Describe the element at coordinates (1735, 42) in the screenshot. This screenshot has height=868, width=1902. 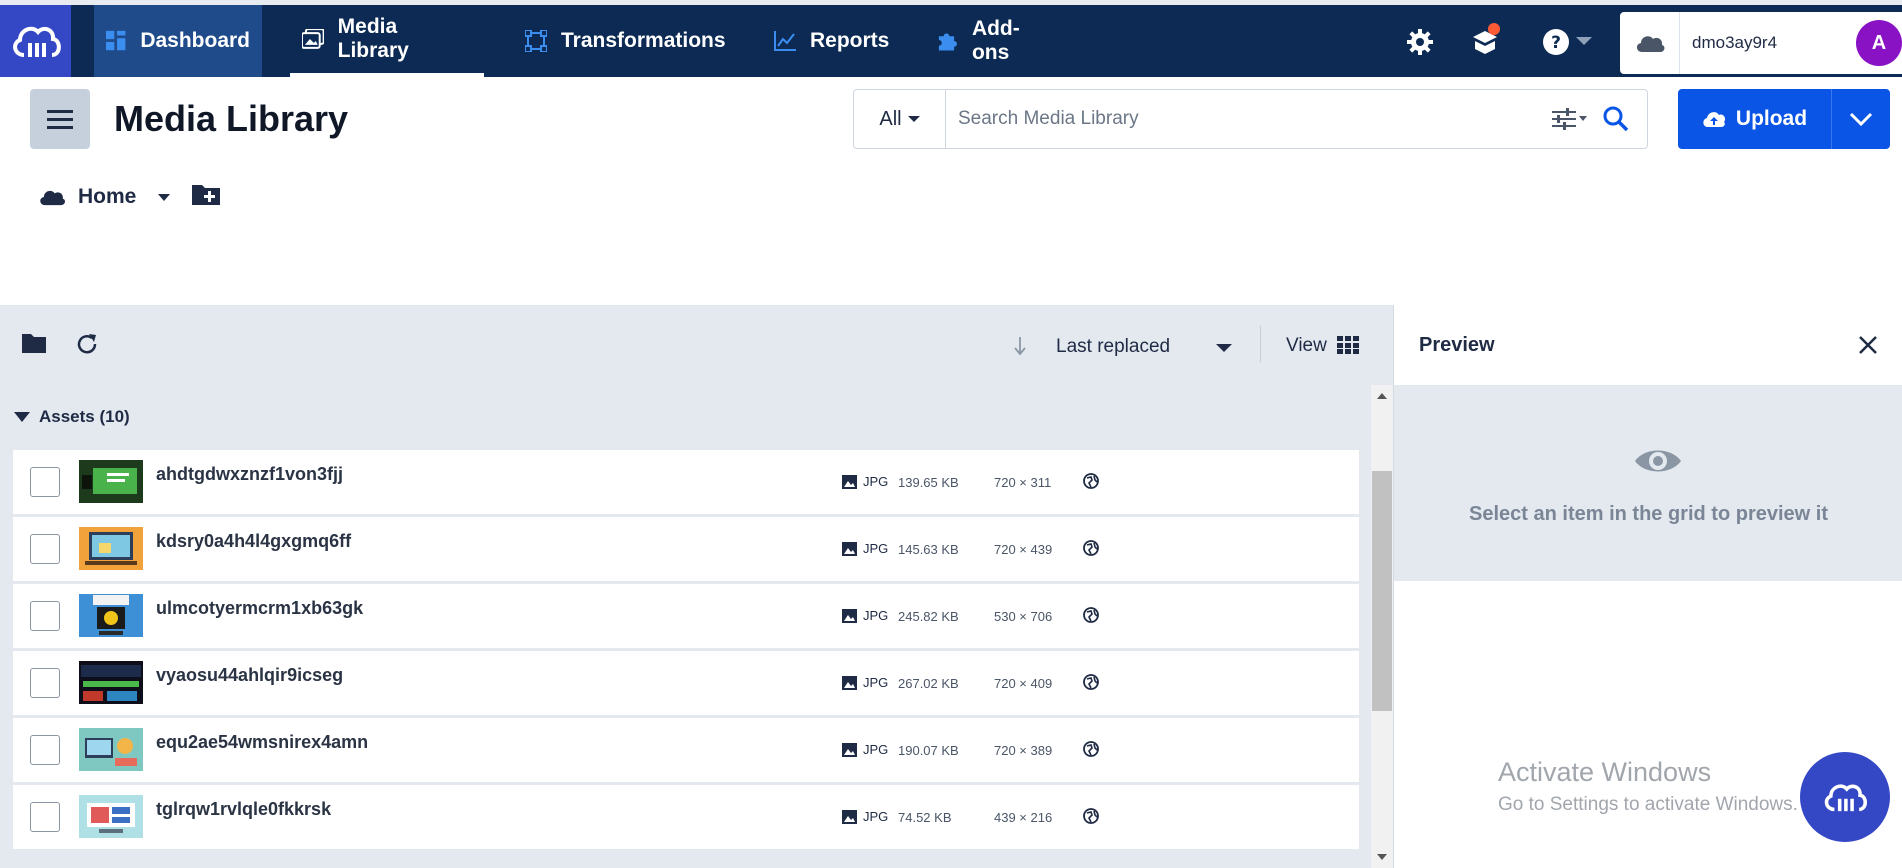
I see `cloud-name: dmo3ay9r4` at that location.